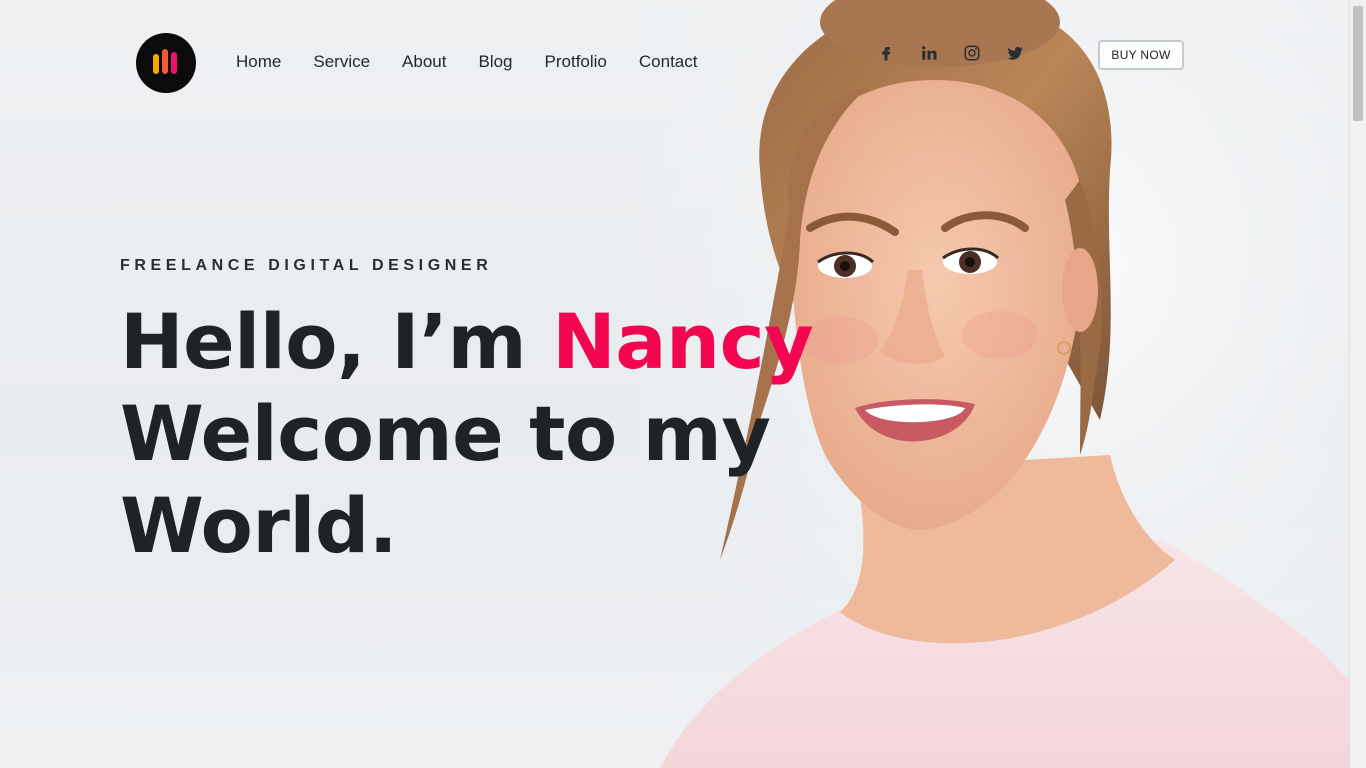 The image size is (1366, 768). I want to click on headline-line-1: Hello, I’m Nancy, so click(467, 342).